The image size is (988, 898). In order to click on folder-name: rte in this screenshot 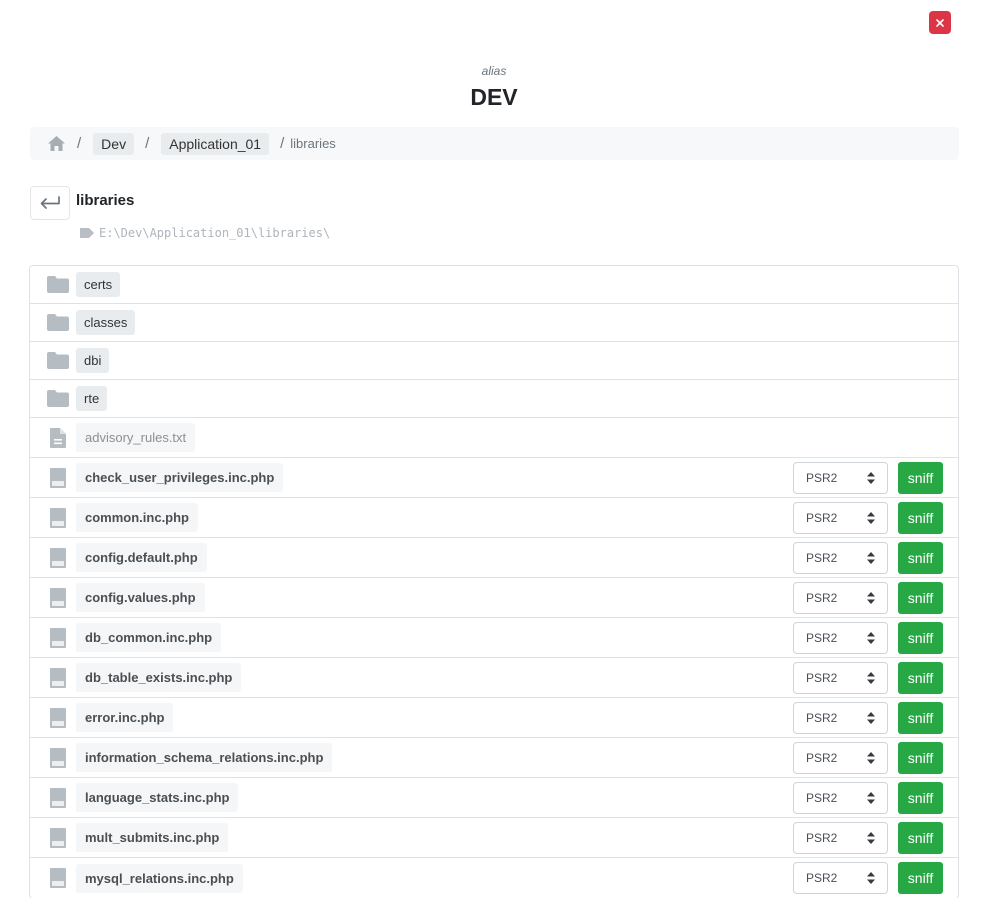, I will do `click(92, 398)`.